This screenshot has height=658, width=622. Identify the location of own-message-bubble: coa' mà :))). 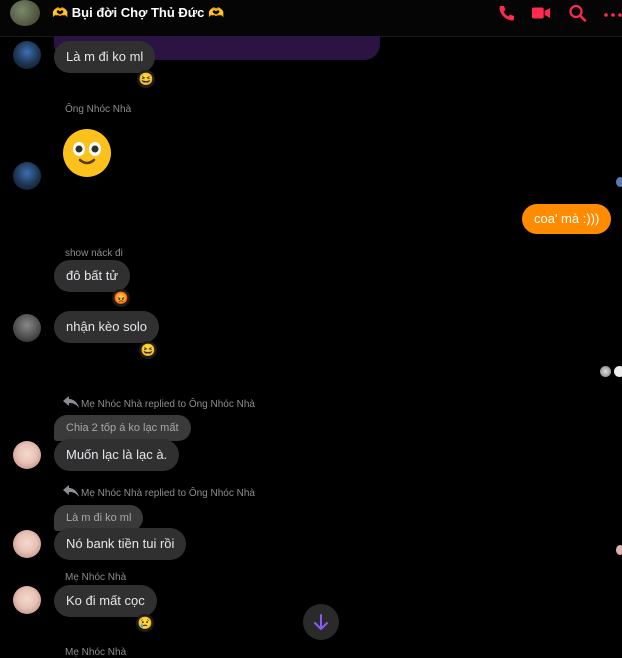
(567, 219).